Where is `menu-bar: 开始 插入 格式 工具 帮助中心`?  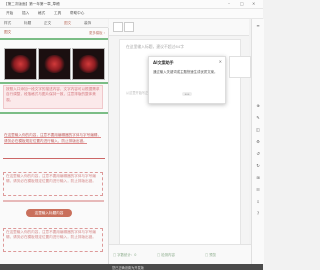
menu-bar: 开始 插入 格式 工具 帮助中心 is located at coordinates (131, 14).